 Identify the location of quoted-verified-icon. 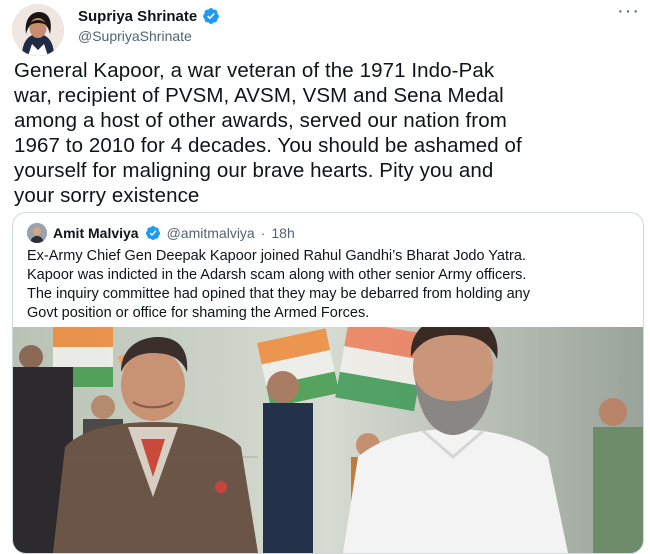
(152, 233).